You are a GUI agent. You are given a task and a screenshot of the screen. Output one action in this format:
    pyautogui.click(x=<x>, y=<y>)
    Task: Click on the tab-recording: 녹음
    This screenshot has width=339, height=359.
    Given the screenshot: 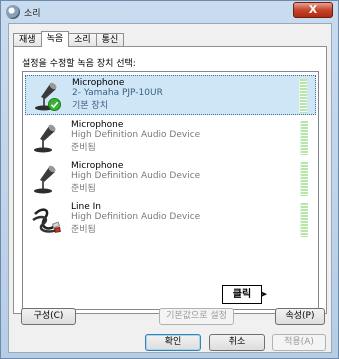 What is the action you would take?
    pyautogui.click(x=55, y=39)
    